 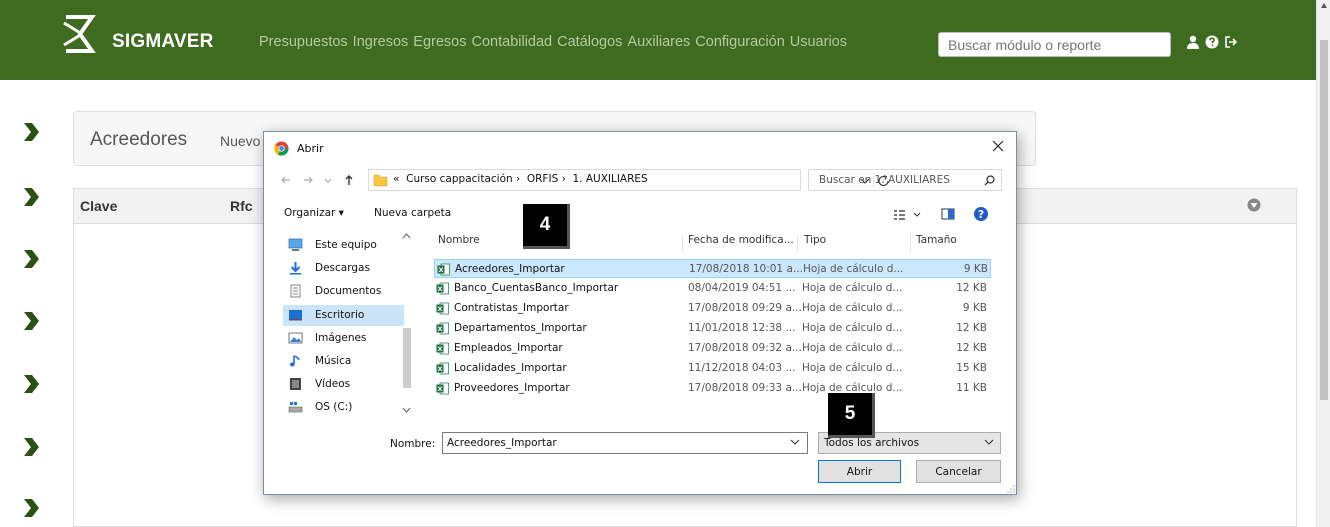 I want to click on nav-item-este-equipo: Este equipo, so click(x=343, y=245).